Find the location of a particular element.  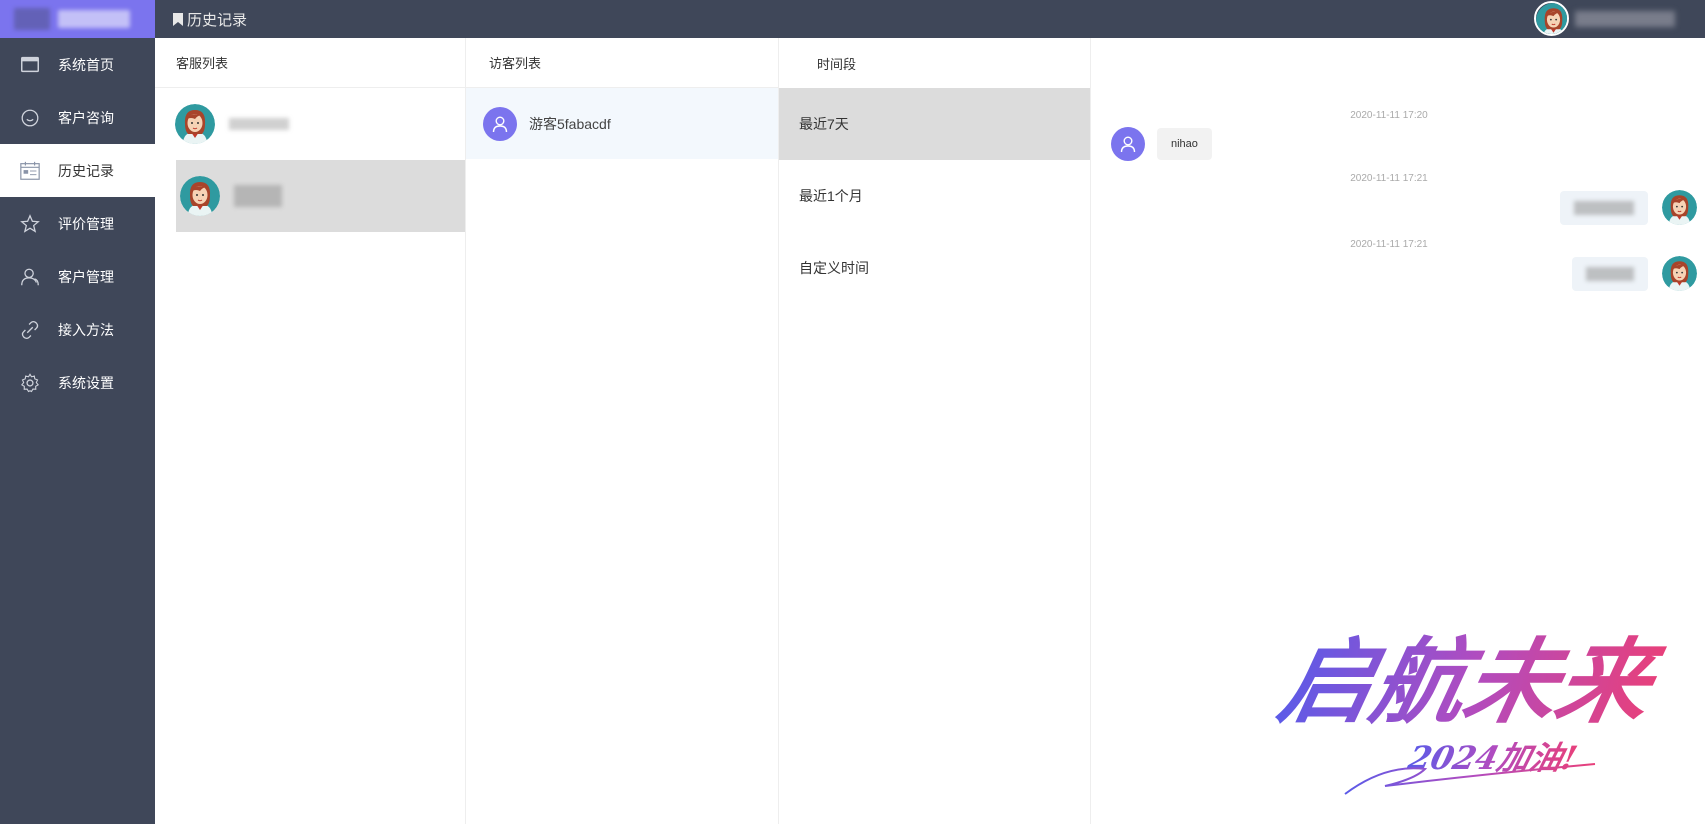

visitor-name: 游客5fabacdf is located at coordinates (570, 123).